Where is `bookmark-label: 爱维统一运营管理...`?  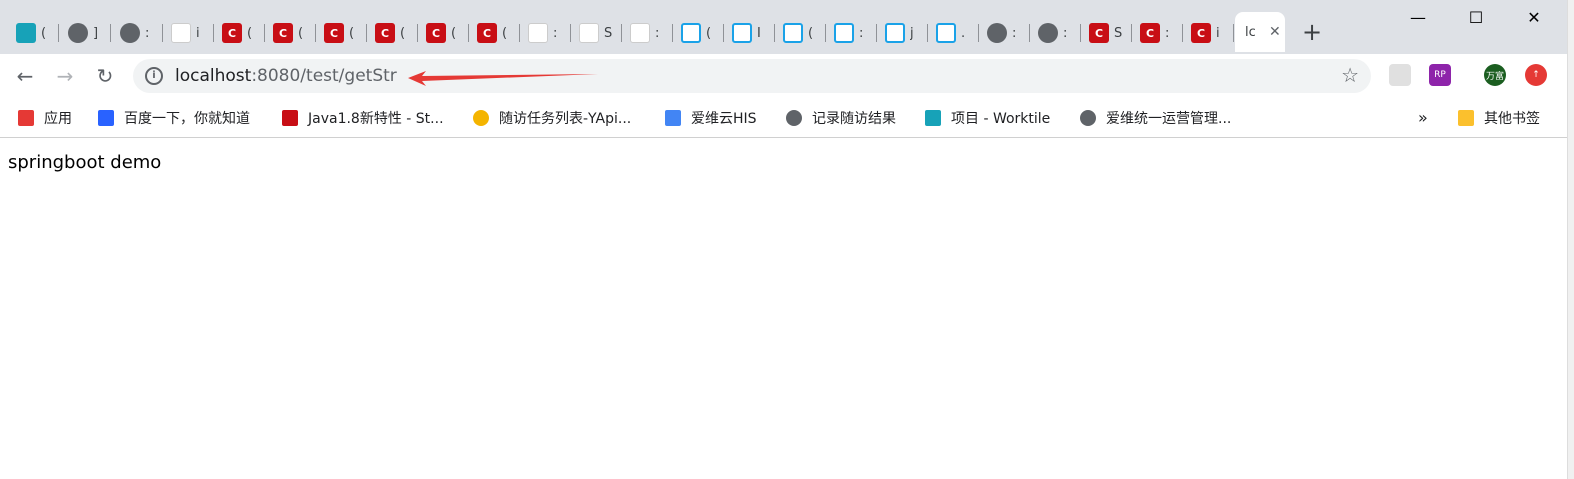 bookmark-label: 爱维统一运营管理... is located at coordinates (1169, 119).